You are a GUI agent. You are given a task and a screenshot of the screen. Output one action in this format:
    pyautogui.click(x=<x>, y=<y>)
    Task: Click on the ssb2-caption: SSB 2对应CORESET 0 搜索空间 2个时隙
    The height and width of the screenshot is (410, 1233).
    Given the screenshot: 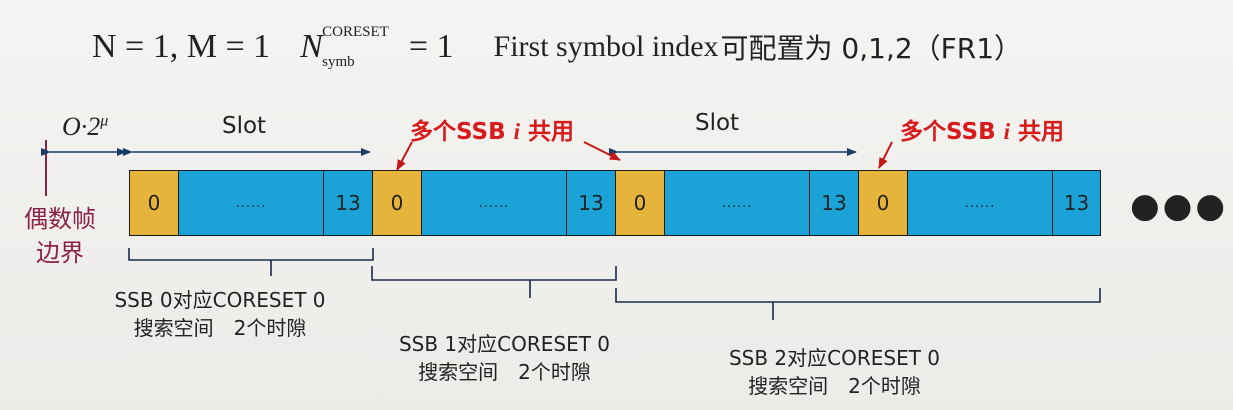 What is the action you would take?
    pyautogui.click(x=834, y=372)
    